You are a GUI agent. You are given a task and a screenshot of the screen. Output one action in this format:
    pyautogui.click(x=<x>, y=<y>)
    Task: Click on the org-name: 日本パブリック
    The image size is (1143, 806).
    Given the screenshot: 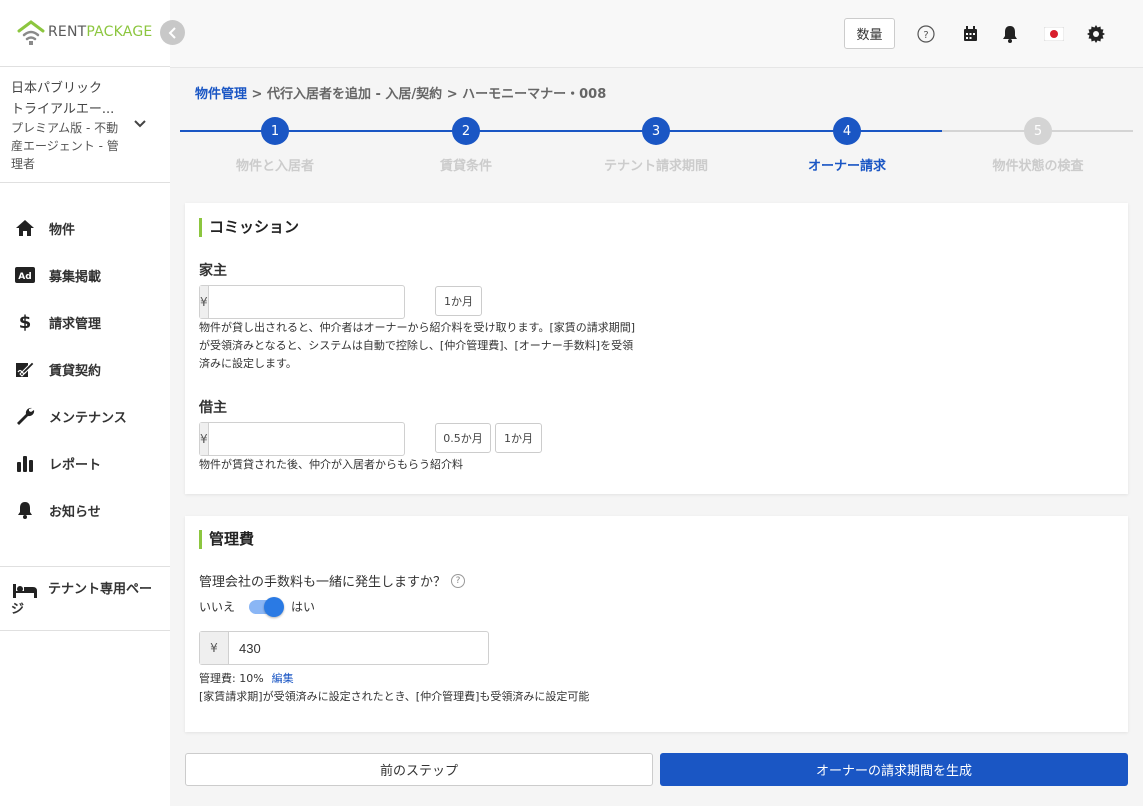 What is the action you would take?
    pyautogui.click(x=57, y=88)
    